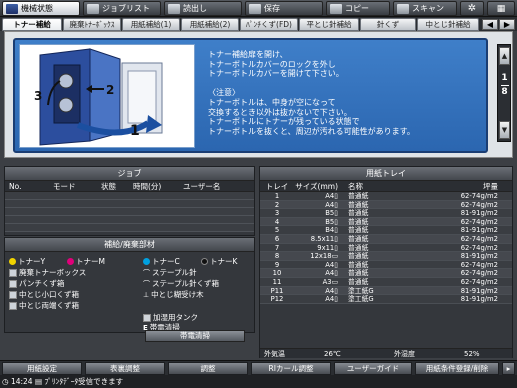  I want to click on tab-job-list: ジョブリスト, so click(122, 8).